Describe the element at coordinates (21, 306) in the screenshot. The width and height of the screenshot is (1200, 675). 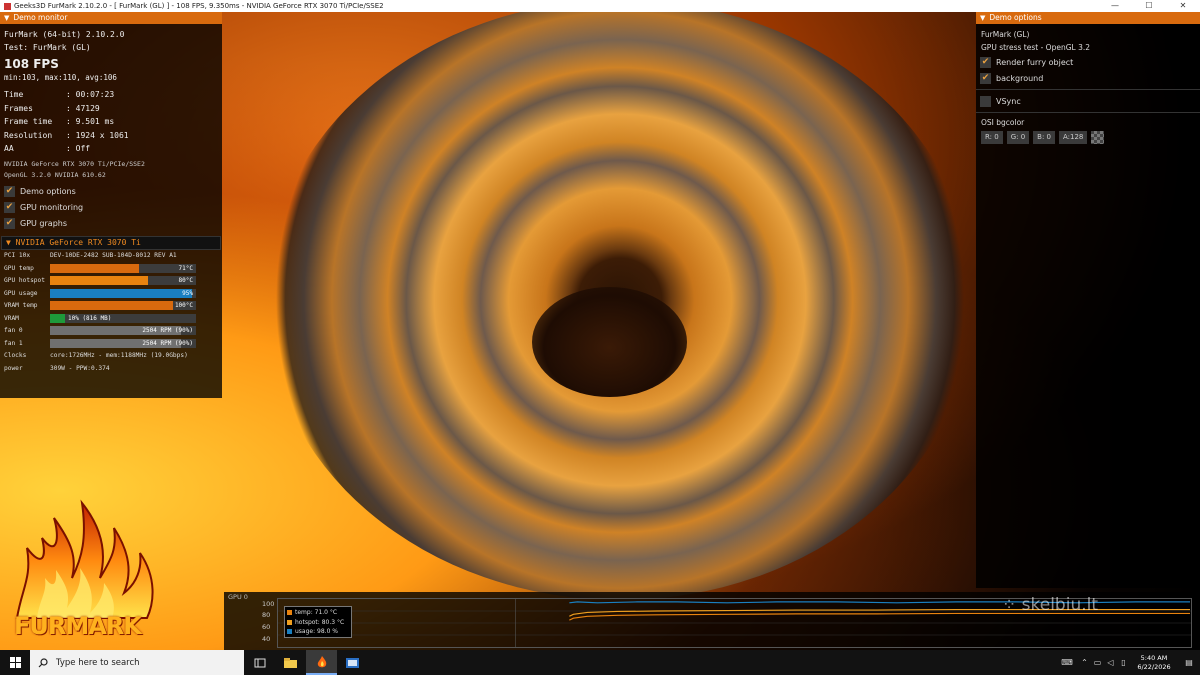
I see `gpu-bar-label: VRAM temp` at that location.